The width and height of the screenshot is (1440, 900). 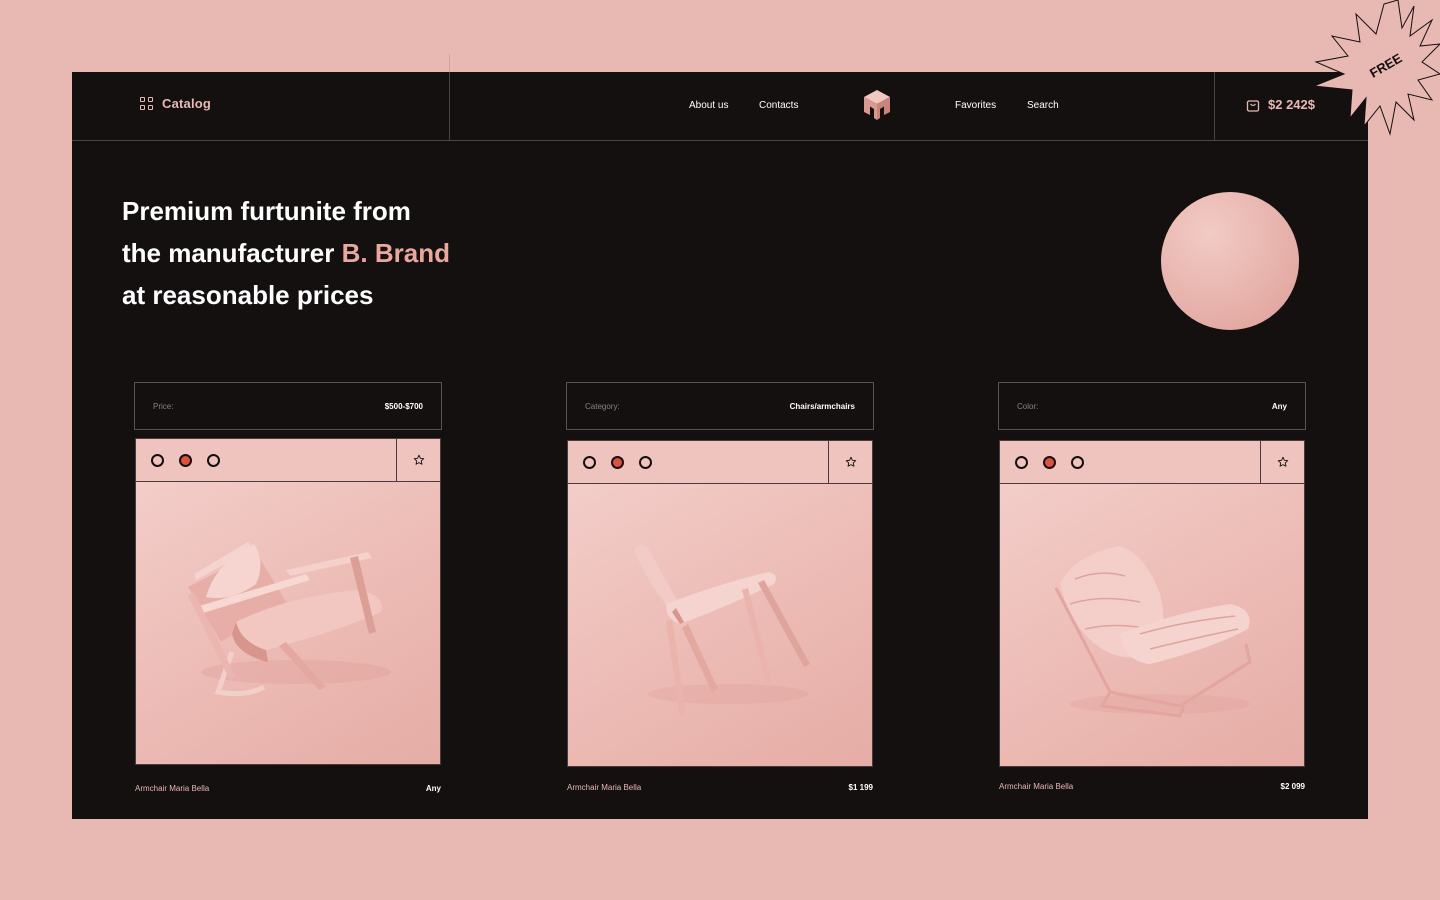 What do you see at coordinates (1043, 105) in the screenshot?
I see `nav-search: Search` at bounding box center [1043, 105].